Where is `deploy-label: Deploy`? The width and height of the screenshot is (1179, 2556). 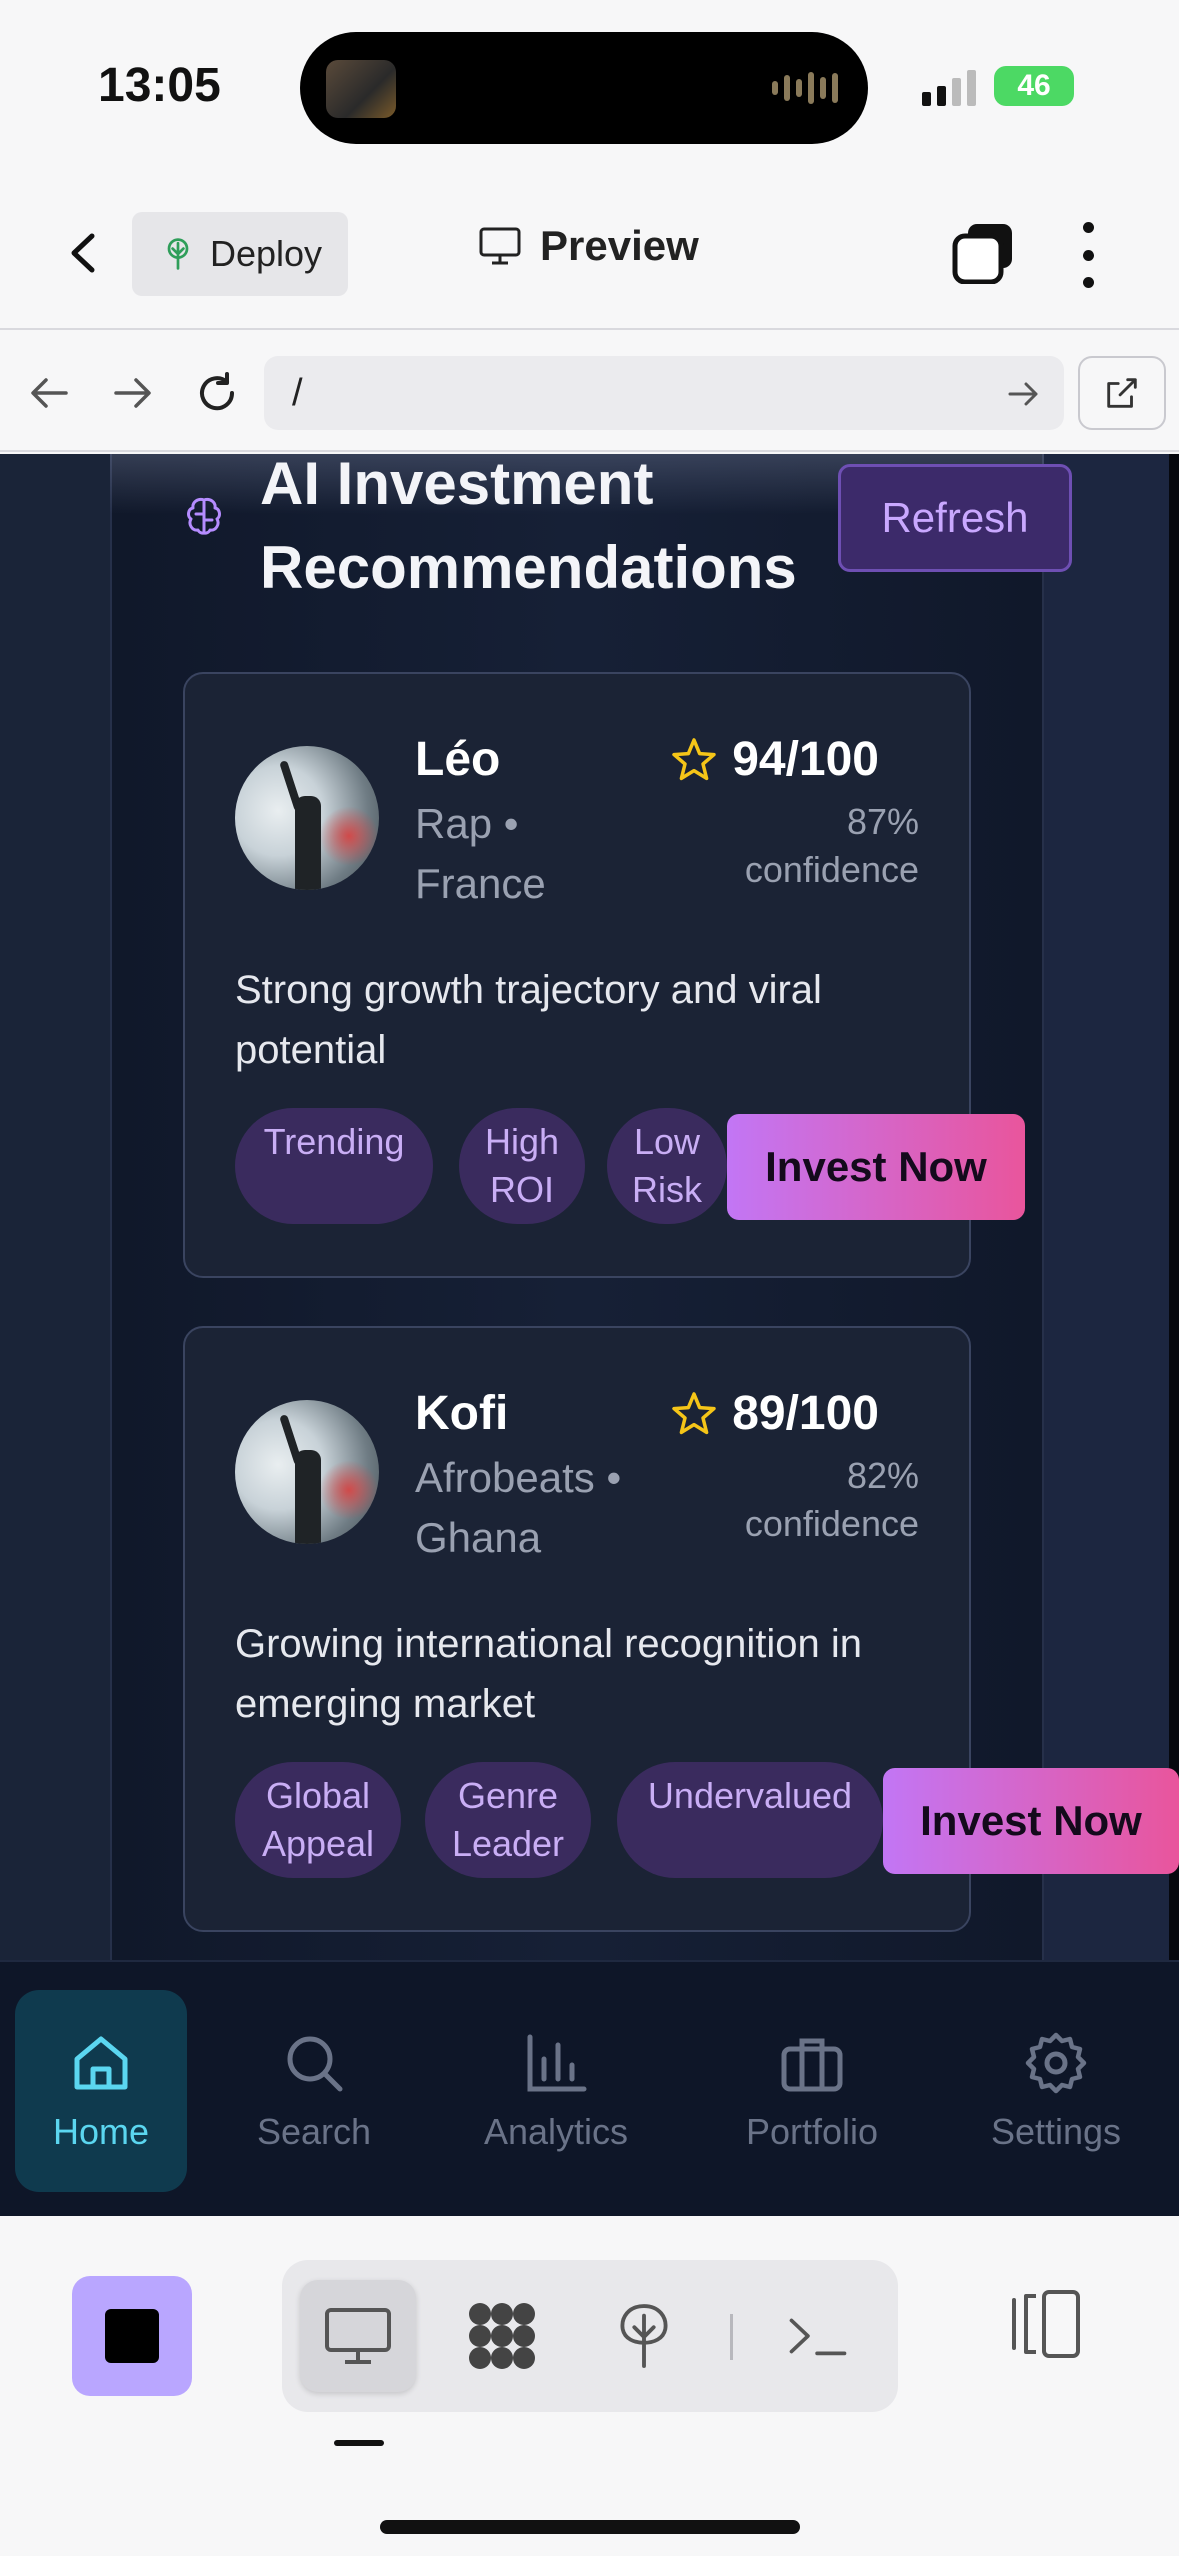 deploy-label: Deploy is located at coordinates (266, 253).